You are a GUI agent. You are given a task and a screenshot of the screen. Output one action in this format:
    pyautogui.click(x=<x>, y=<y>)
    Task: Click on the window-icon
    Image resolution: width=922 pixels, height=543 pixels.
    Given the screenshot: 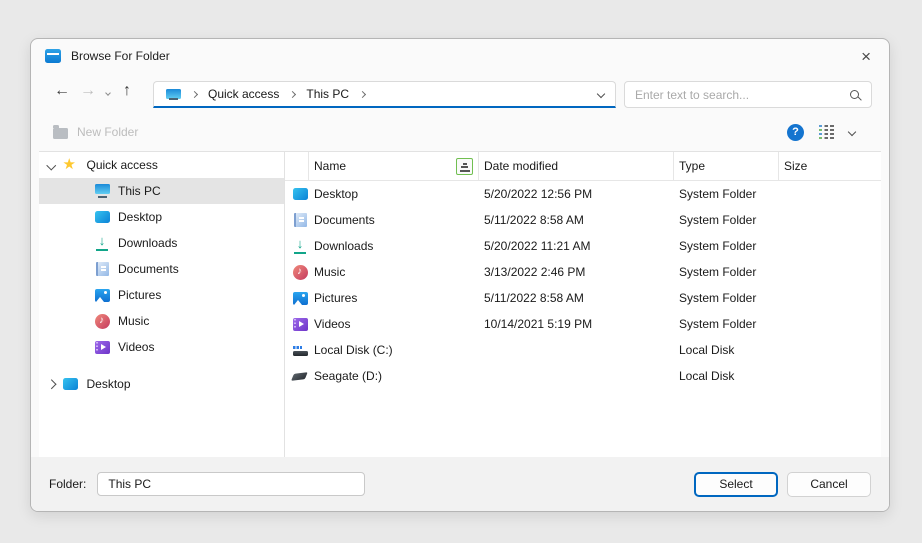 What is the action you would take?
    pyautogui.click(x=53, y=56)
    